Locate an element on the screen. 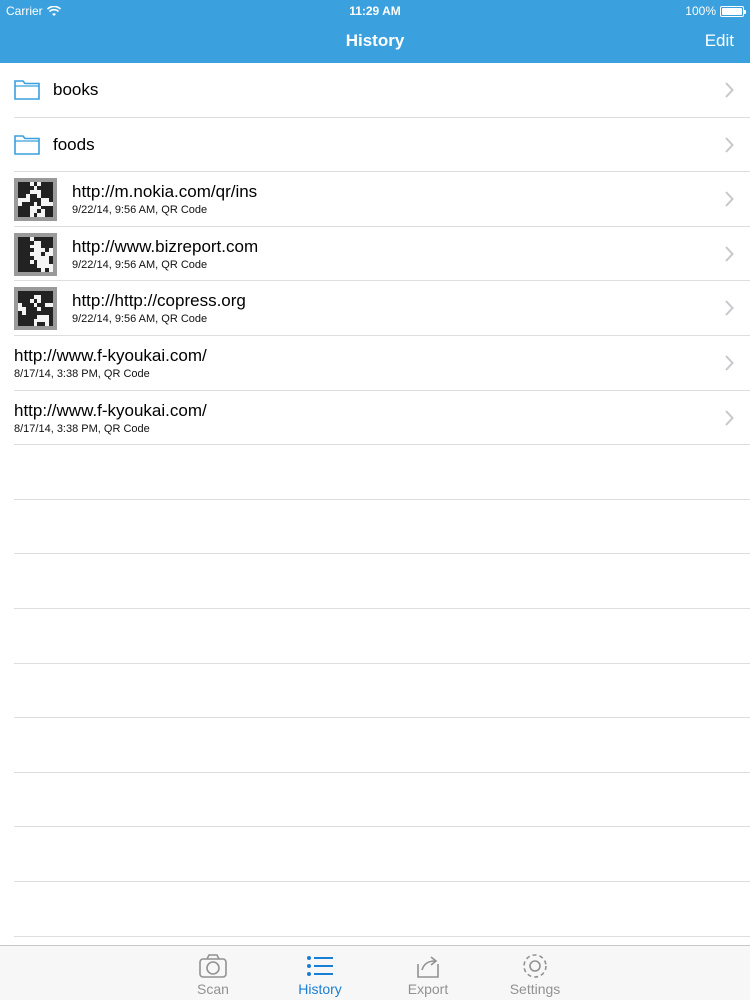 The height and width of the screenshot is (1000, 750). tab-export: Export is located at coordinates (428, 973).